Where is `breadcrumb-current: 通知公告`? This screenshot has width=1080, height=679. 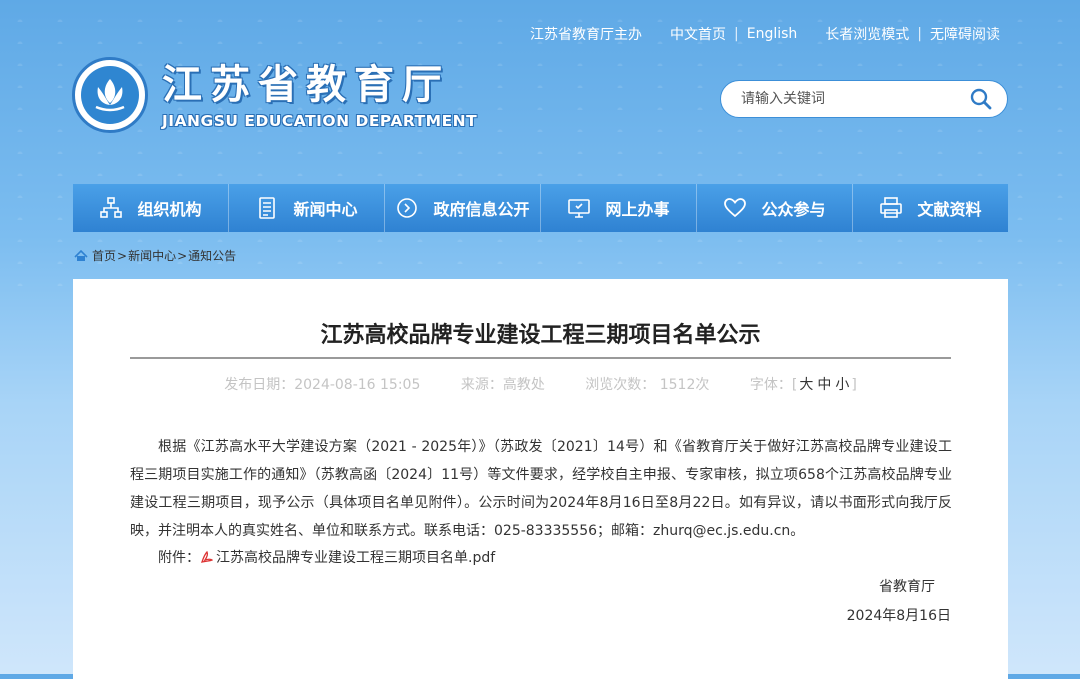 breadcrumb-current: 通知公告 is located at coordinates (212, 255).